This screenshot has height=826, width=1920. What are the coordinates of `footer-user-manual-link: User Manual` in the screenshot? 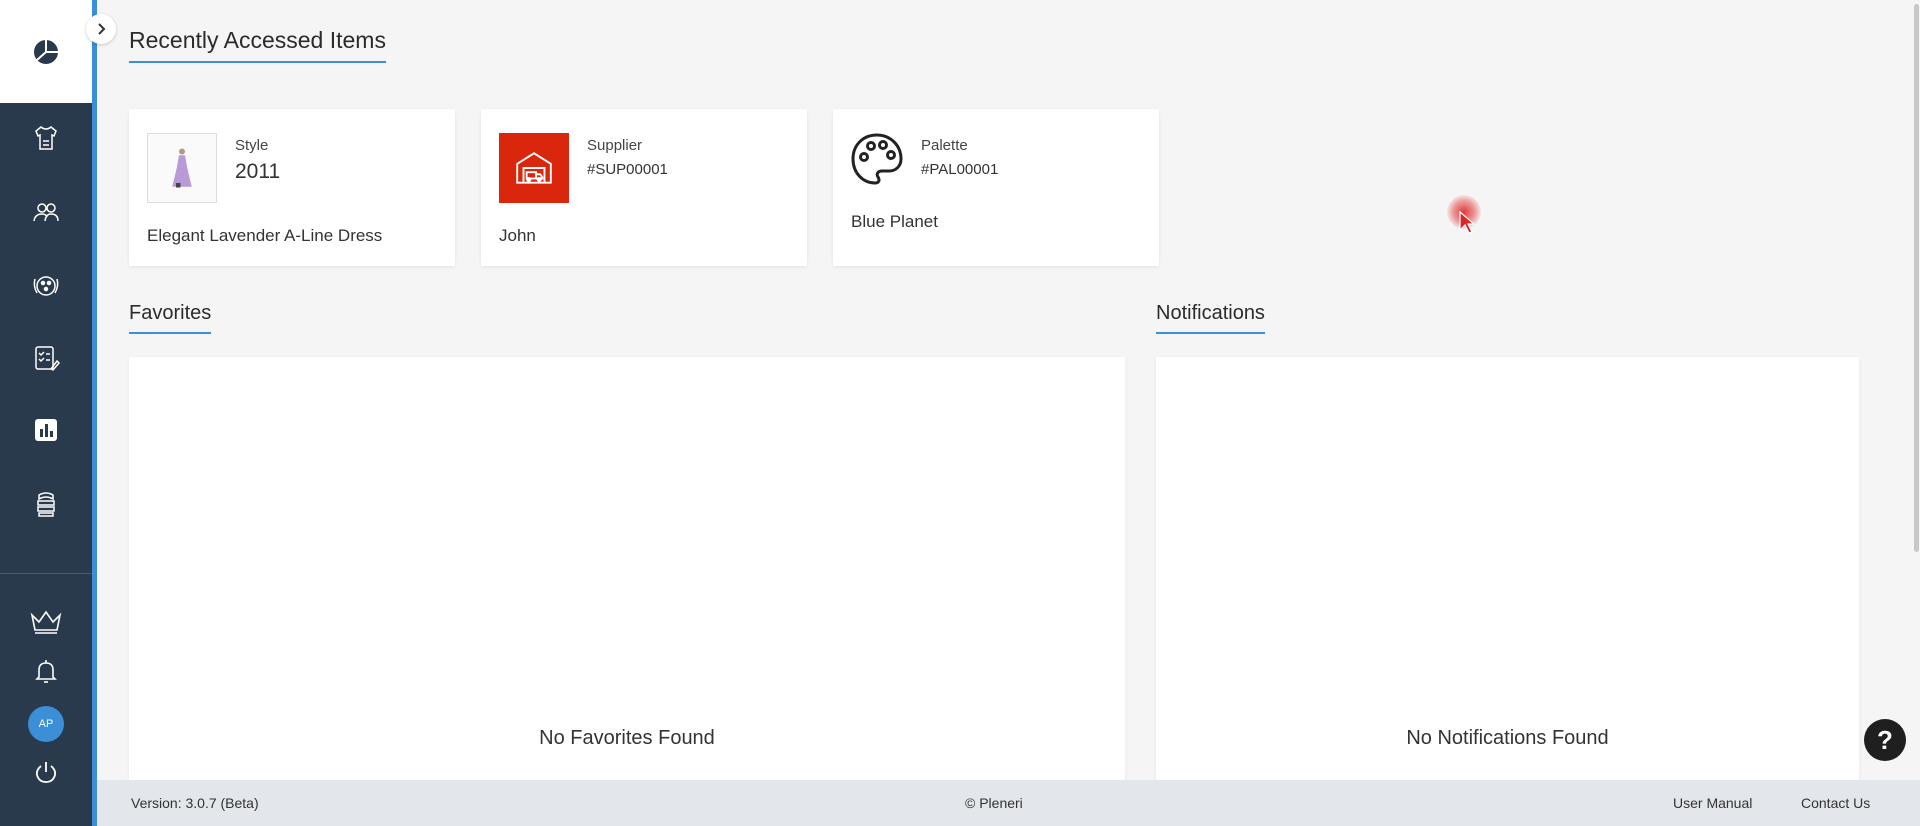 It's located at (1712, 803).